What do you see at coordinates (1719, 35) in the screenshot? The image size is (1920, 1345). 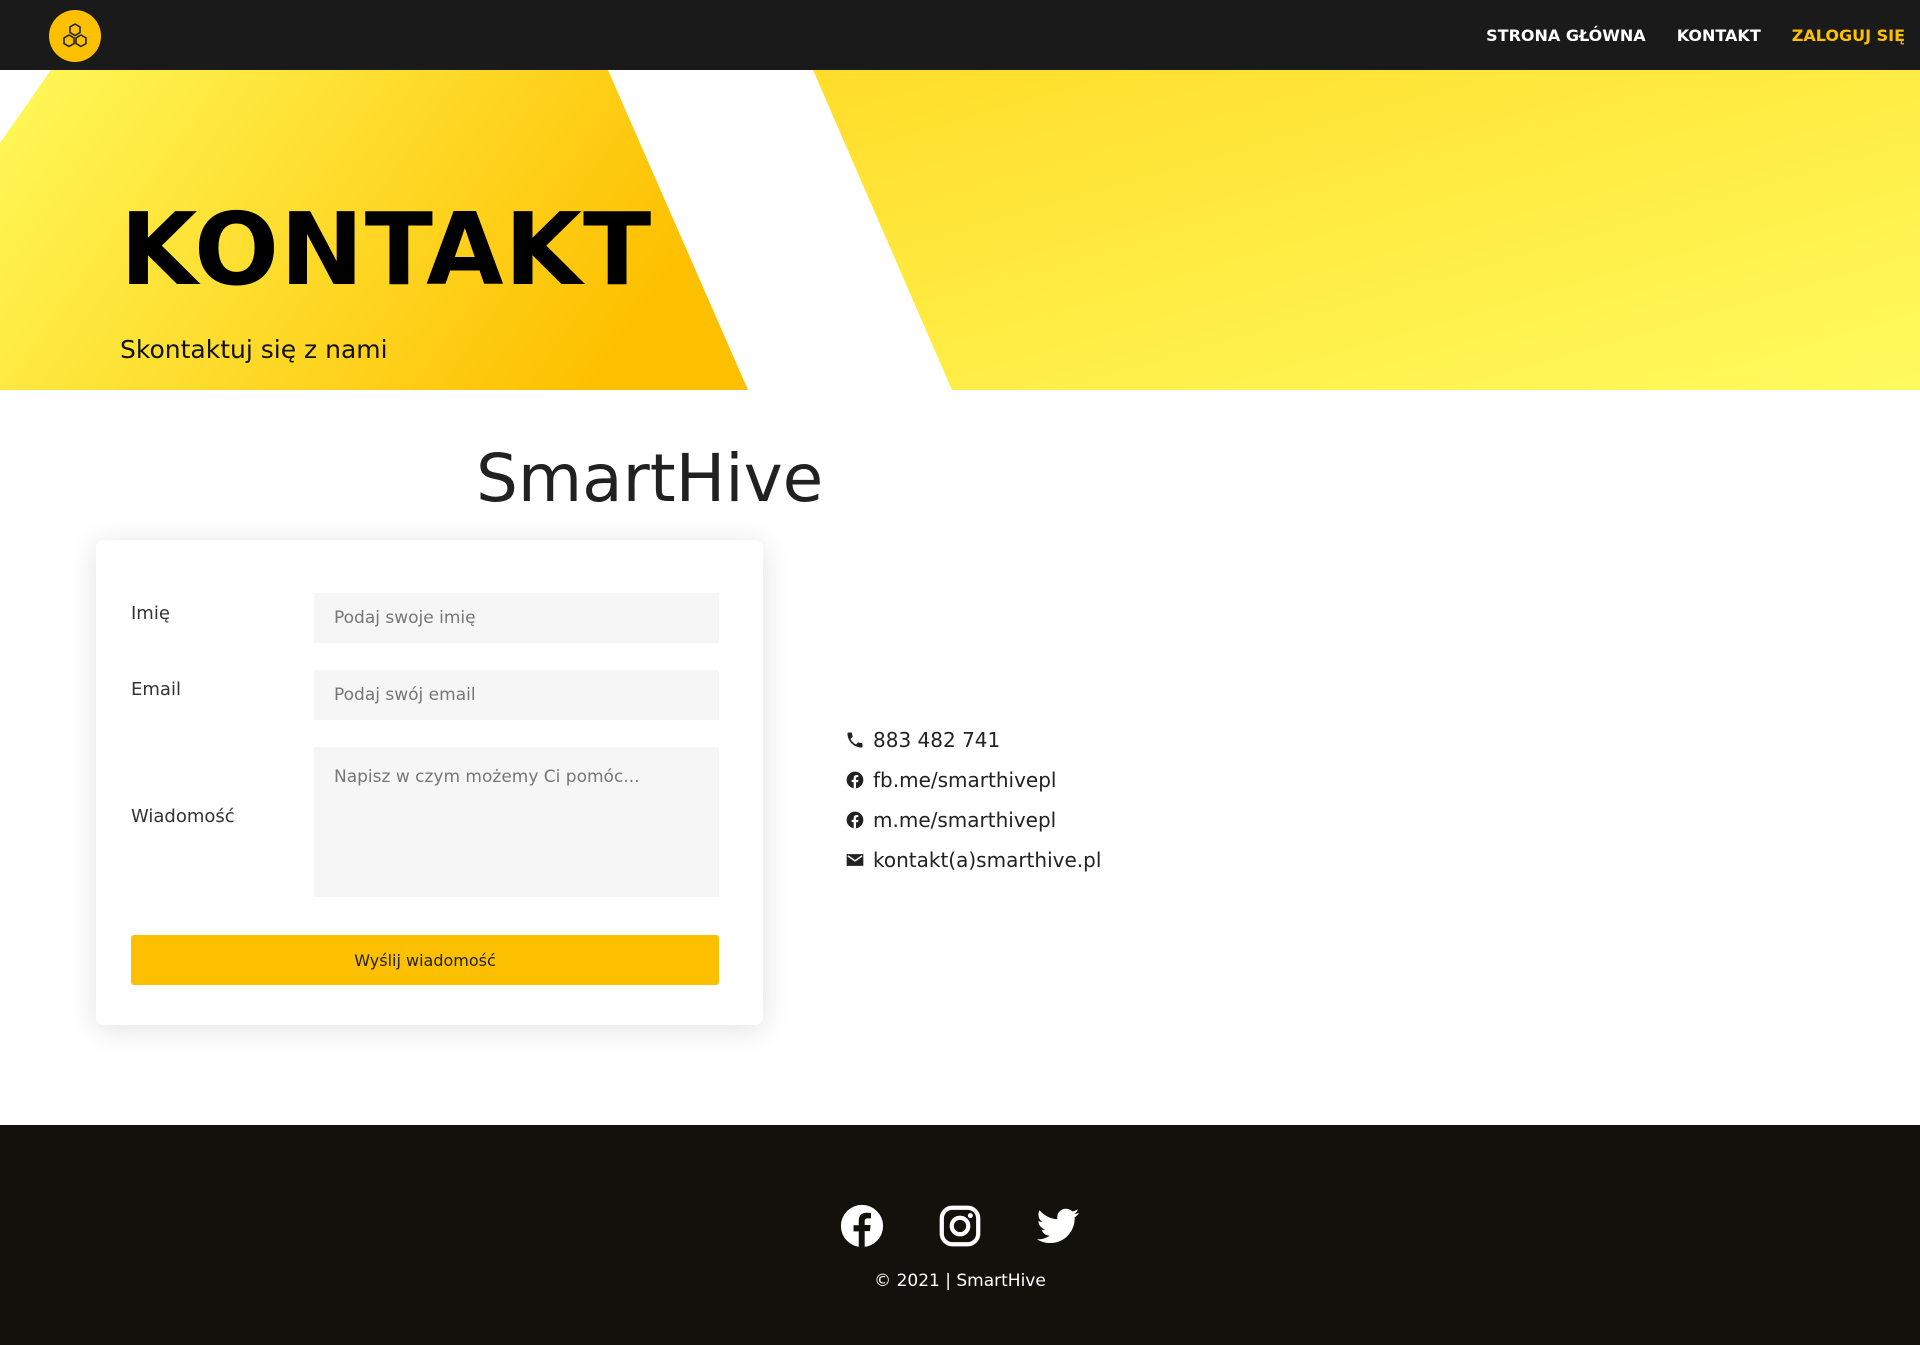 I see `nav-contact-link: Kontakt` at bounding box center [1719, 35].